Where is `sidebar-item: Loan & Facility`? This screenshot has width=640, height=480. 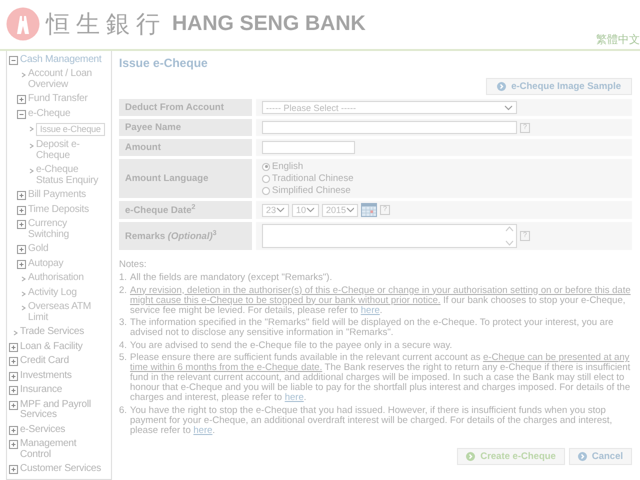 sidebar-item: Loan & Facility is located at coordinates (51, 347).